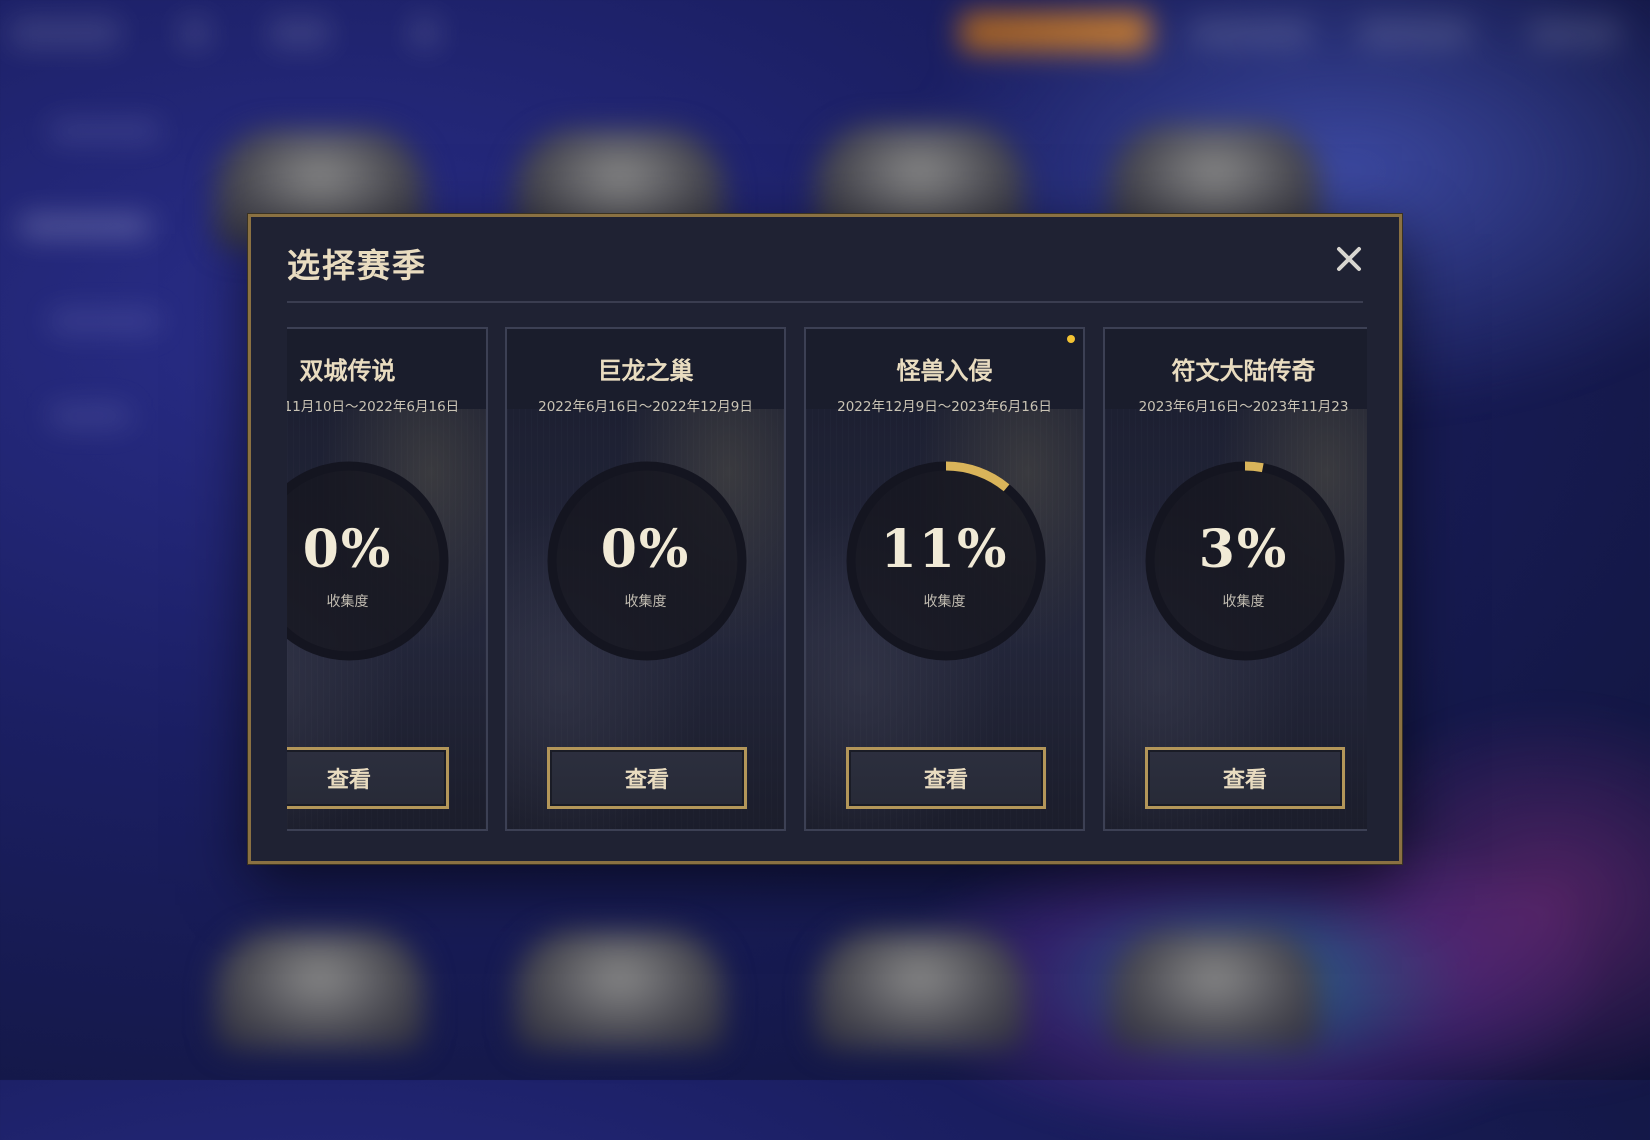 The image size is (1650, 1140). I want to click on progress-percent: 11%, so click(944, 549).